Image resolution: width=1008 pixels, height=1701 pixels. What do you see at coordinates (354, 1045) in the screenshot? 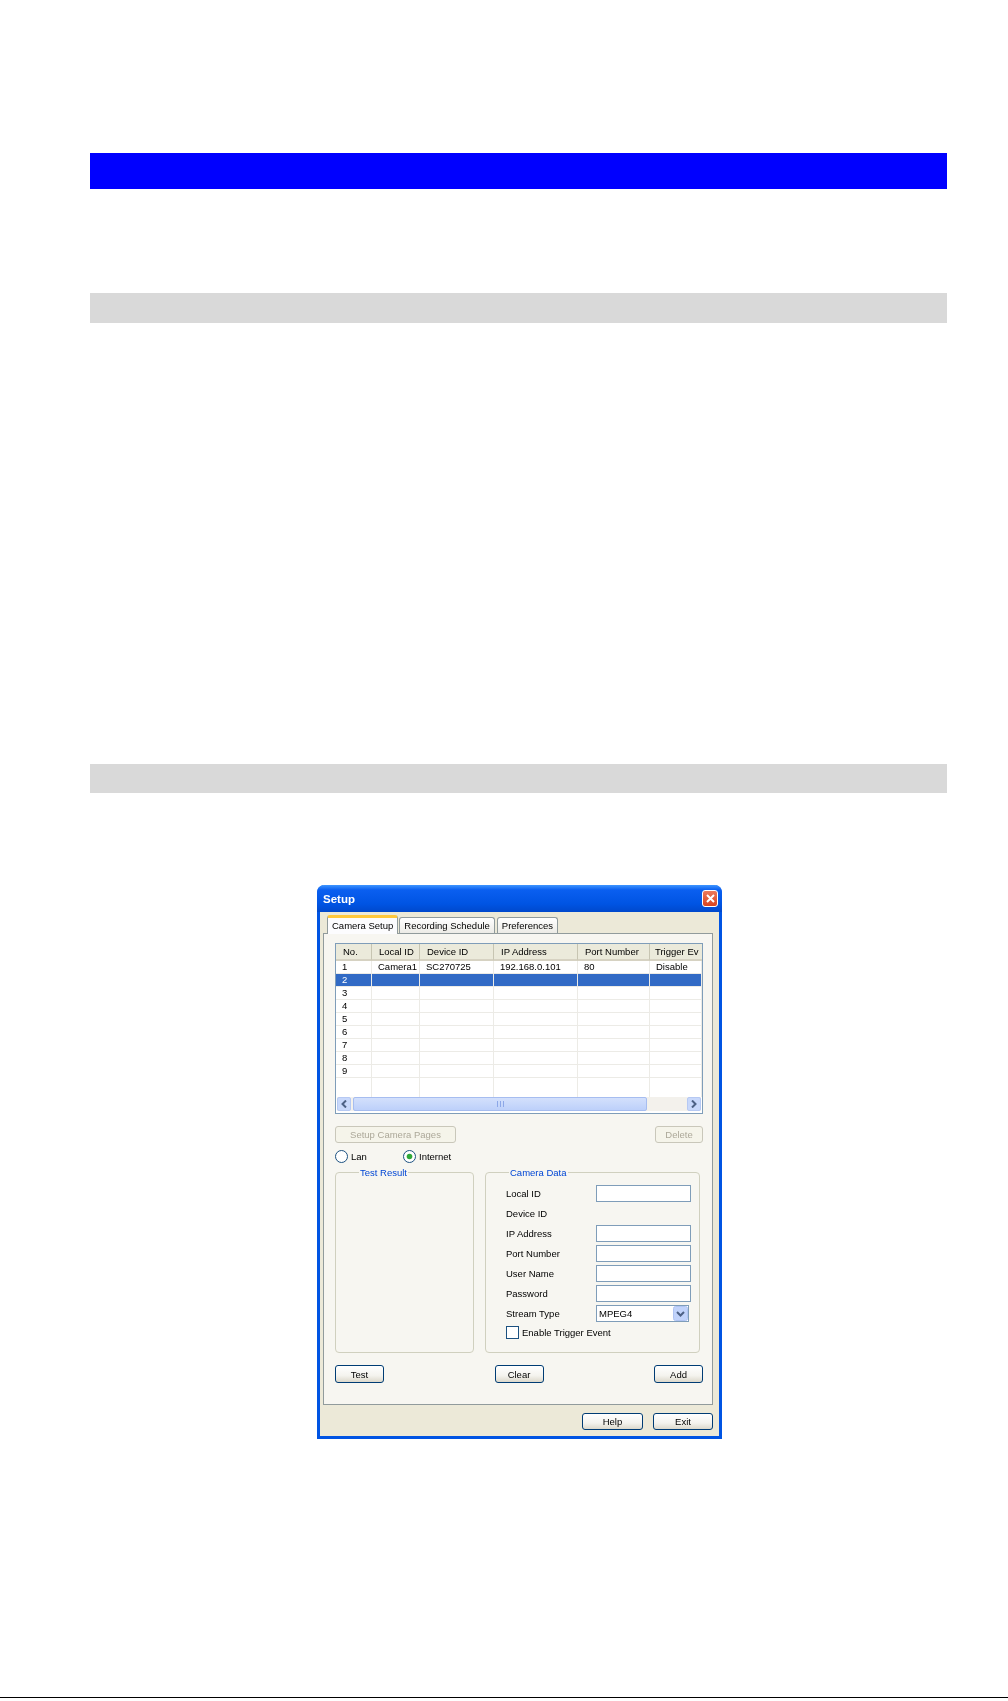
I see `table-cell: 7` at bounding box center [354, 1045].